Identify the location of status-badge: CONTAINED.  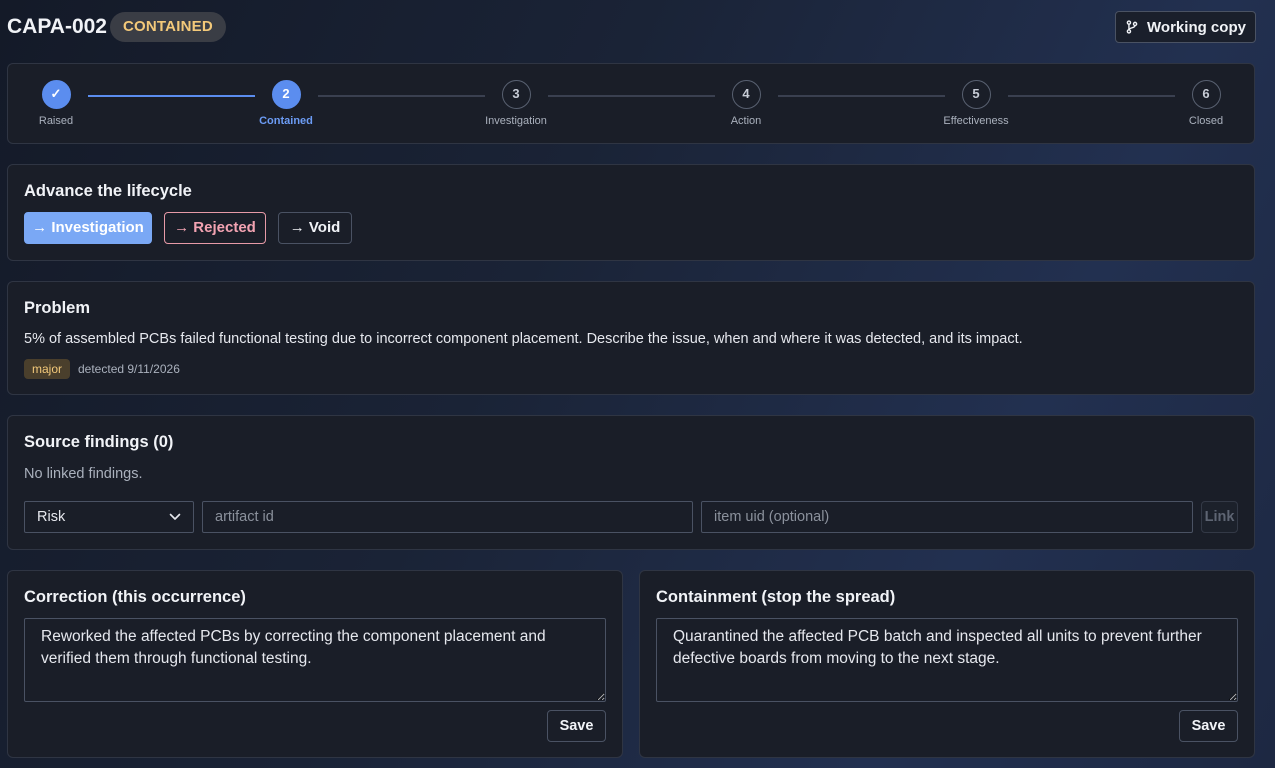
(168, 27).